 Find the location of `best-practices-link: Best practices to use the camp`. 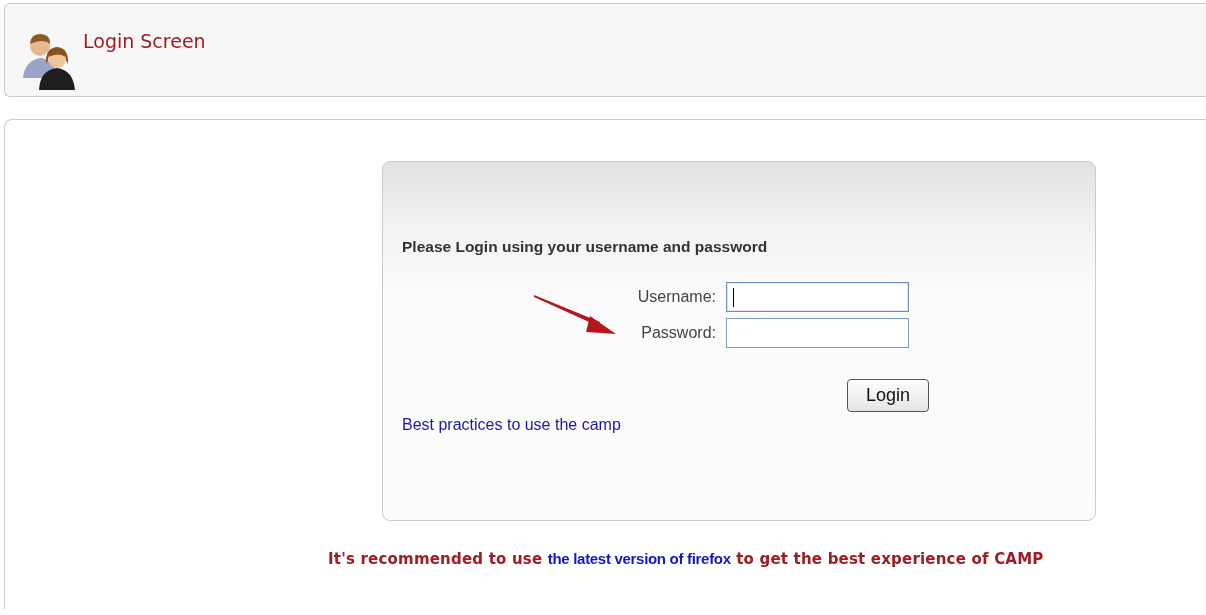

best-practices-link: Best practices to use the camp is located at coordinates (511, 425).